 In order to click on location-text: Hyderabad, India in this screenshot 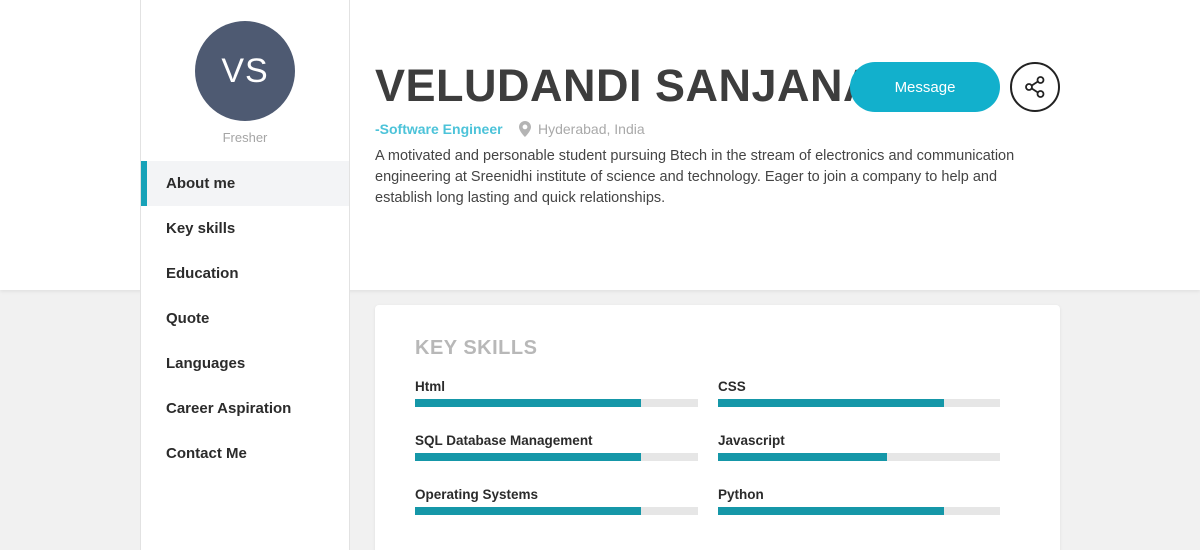, I will do `click(591, 129)`.